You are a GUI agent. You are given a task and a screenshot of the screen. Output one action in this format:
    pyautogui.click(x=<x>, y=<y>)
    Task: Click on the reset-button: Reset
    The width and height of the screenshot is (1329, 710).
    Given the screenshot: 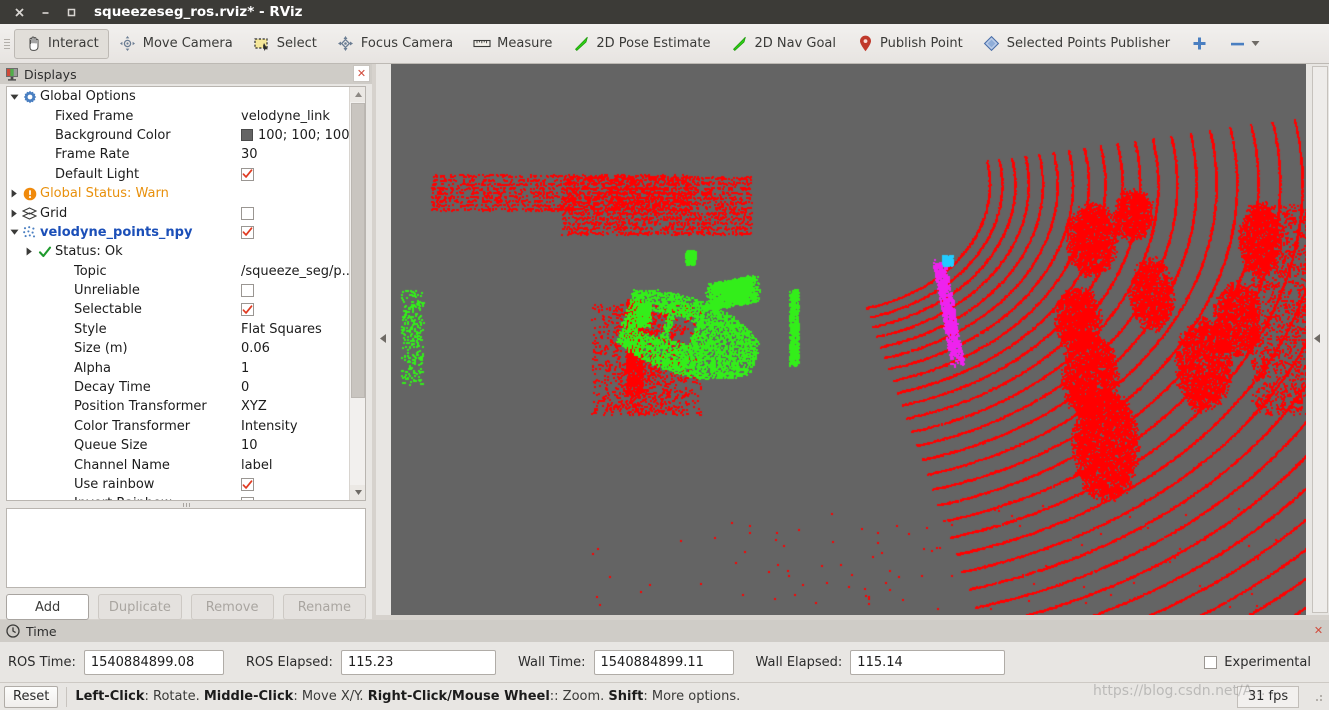 What is the action you would take?
    pyautogui.click(x=31, y=696)
    